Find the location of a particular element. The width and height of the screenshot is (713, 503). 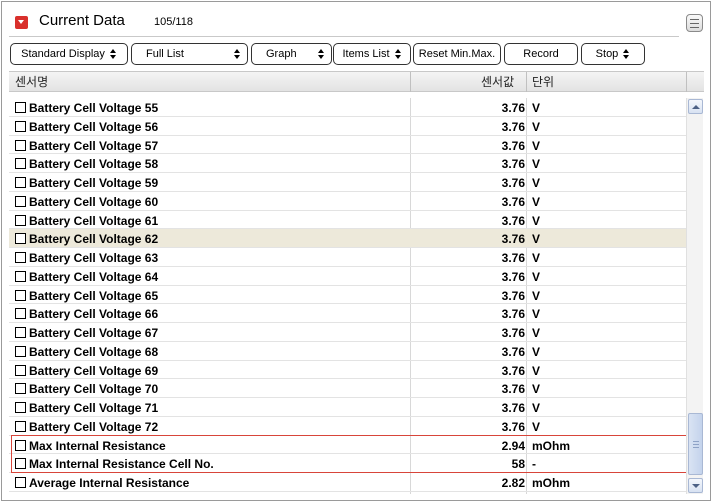

standard-display-select: Standard Display is located at coordinates (69, 54).